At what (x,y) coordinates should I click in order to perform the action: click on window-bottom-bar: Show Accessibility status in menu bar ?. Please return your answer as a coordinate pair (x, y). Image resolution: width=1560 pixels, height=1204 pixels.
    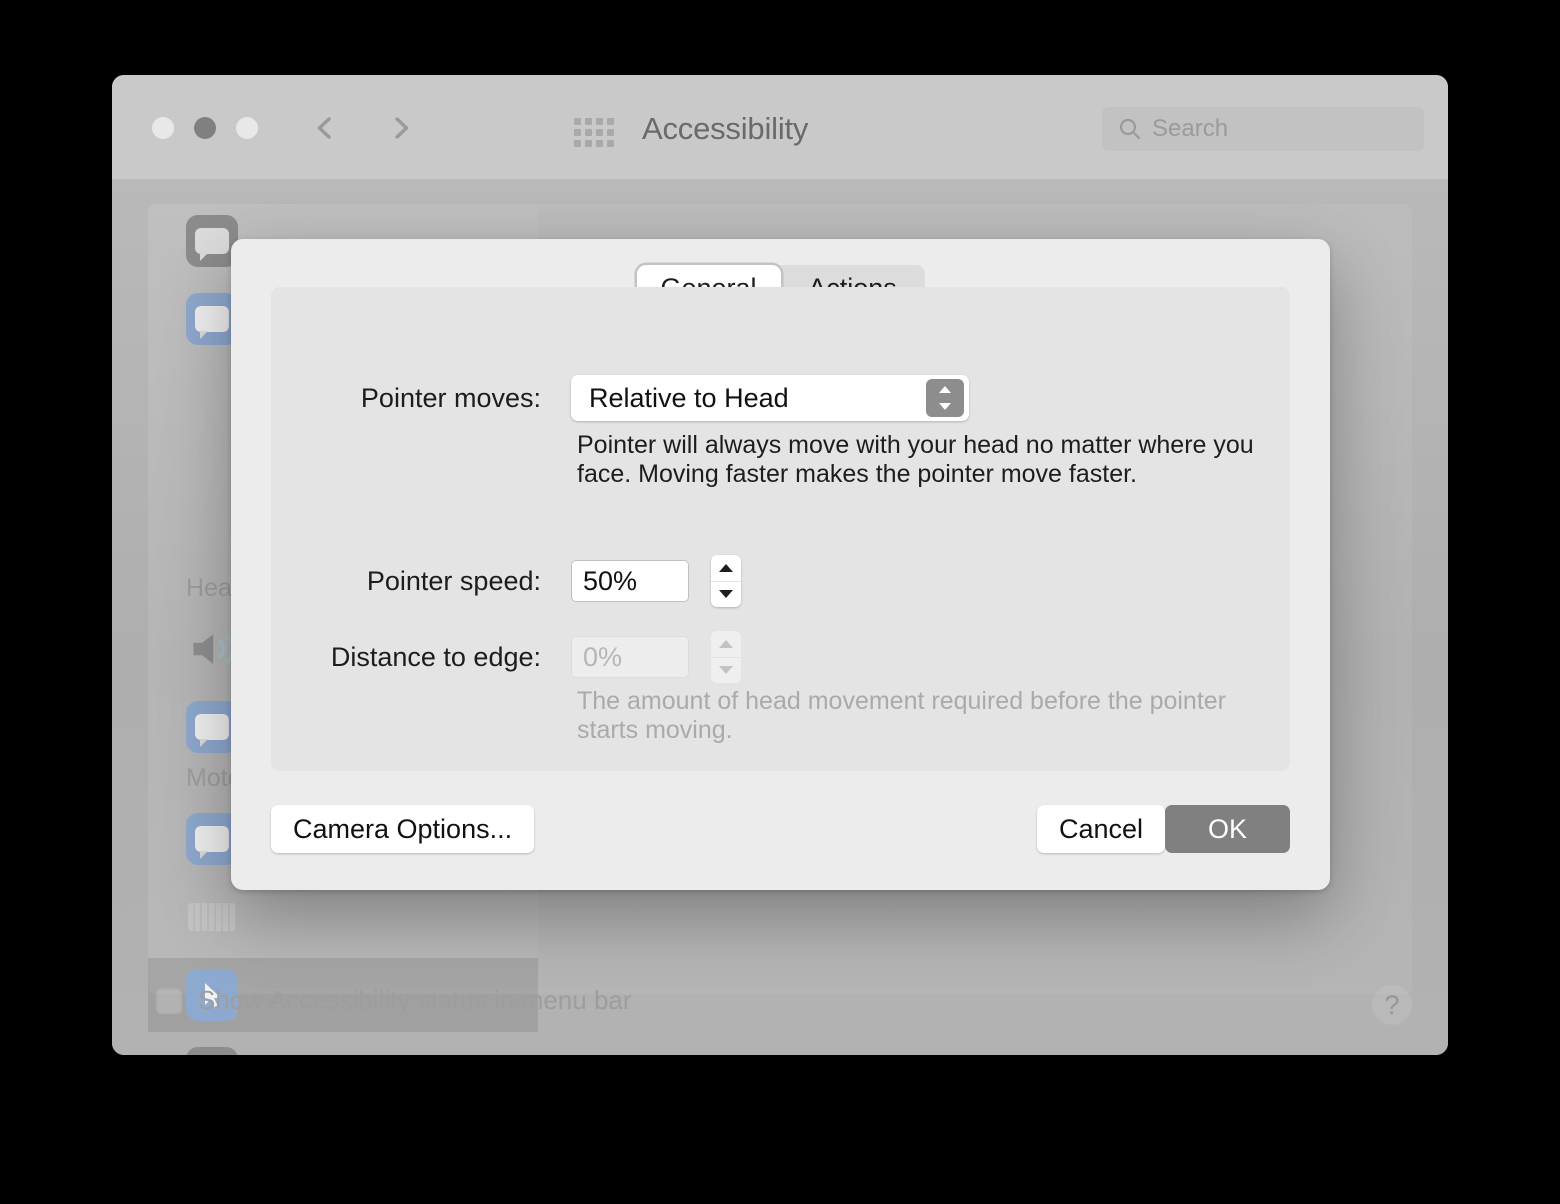
    Looking at the image, I should click on (780, 1007).